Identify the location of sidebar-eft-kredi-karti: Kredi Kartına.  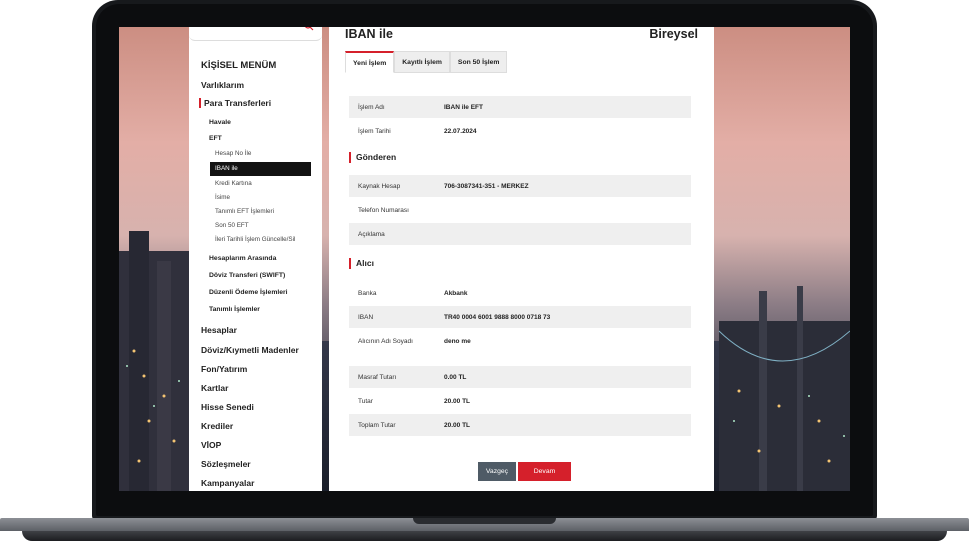
(233, 183).